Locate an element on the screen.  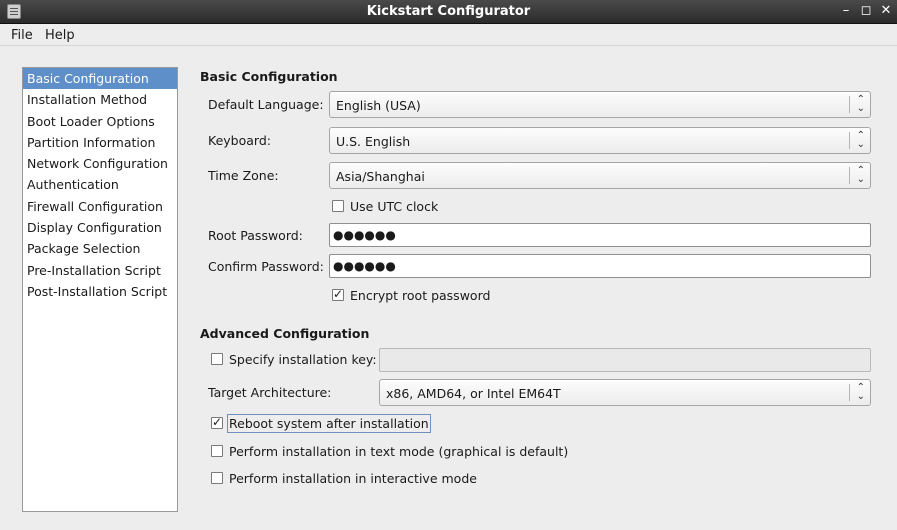
sidebar-item-partition-information: Partition Information is located at coordinates (100, 142).